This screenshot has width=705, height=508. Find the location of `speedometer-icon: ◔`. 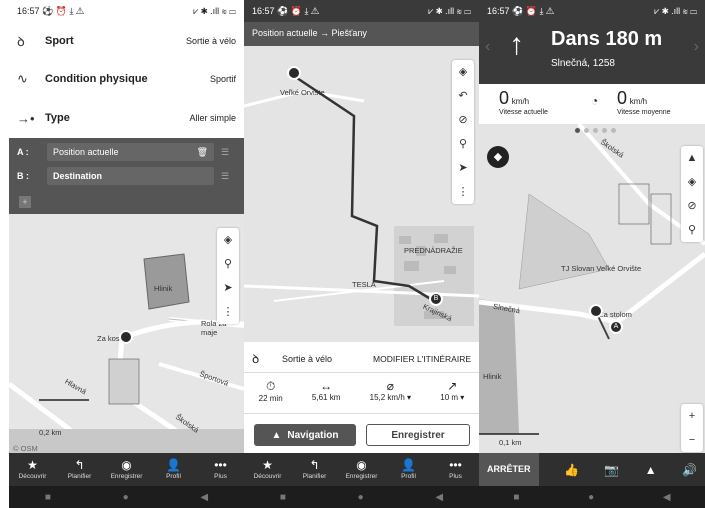

speedometer-icon: ◔ is located at coordinates (595, 101).